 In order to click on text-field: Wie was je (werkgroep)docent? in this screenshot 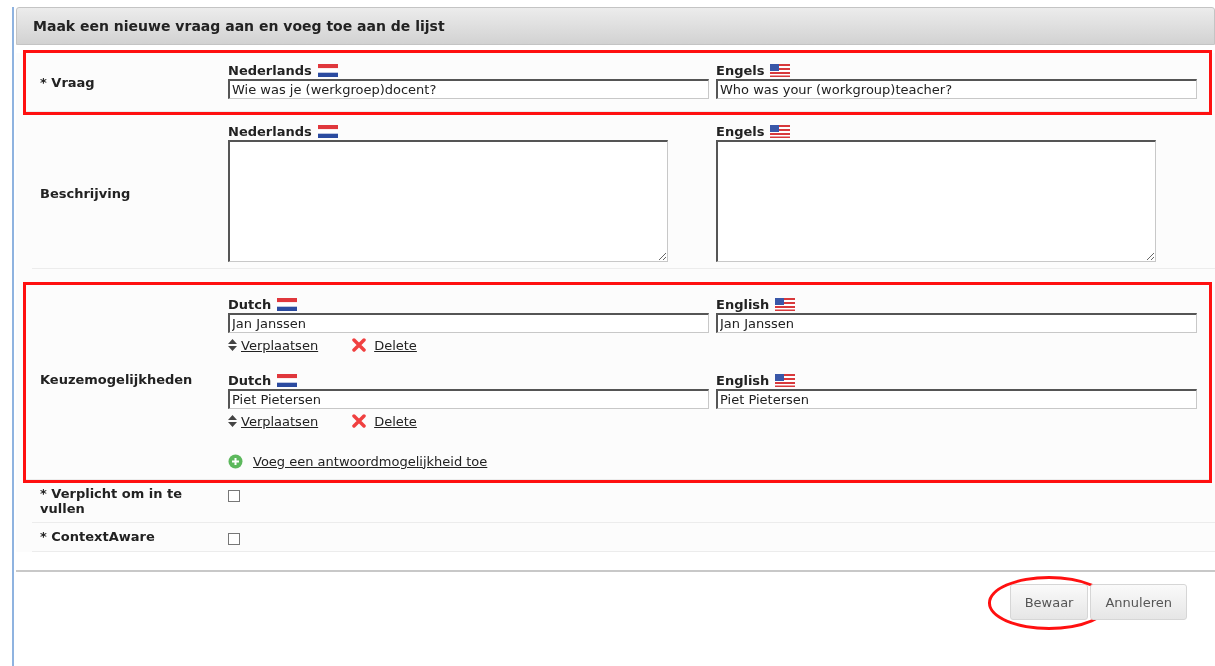, I will do `click(468, 89)`.